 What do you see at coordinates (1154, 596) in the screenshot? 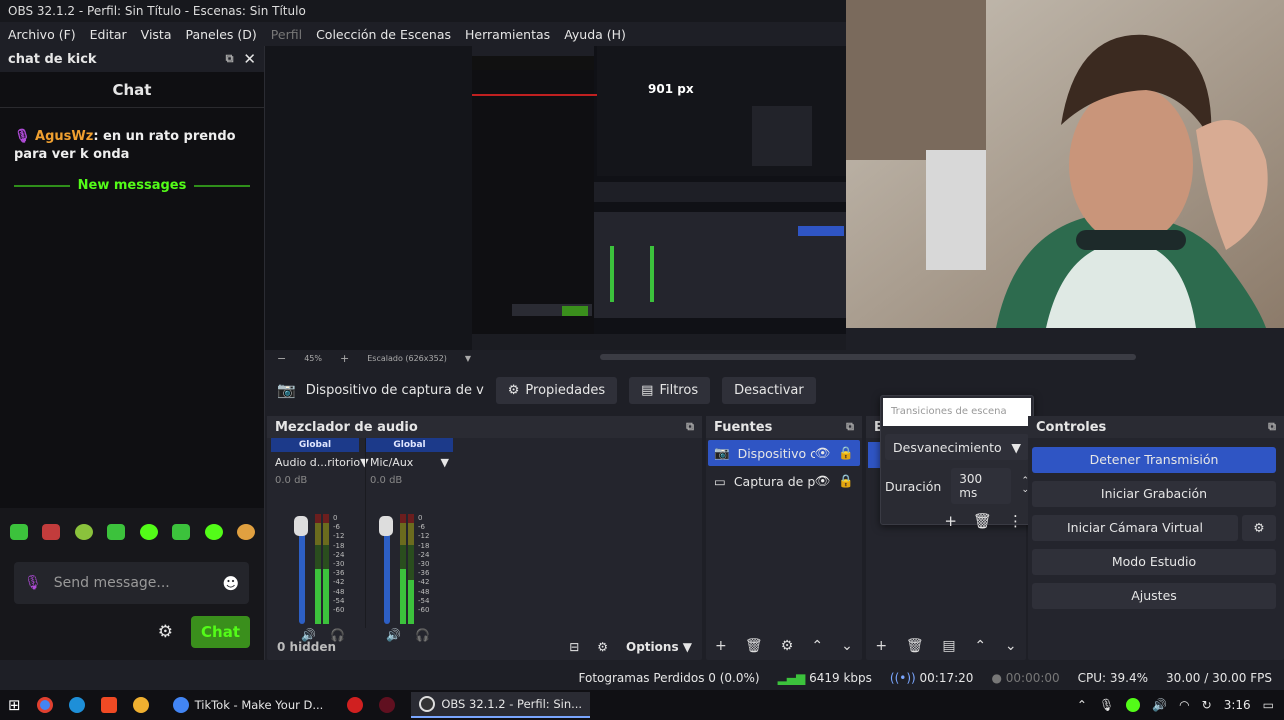
I see `settings-button: Ajustes` at bounding box center [1154, 596].